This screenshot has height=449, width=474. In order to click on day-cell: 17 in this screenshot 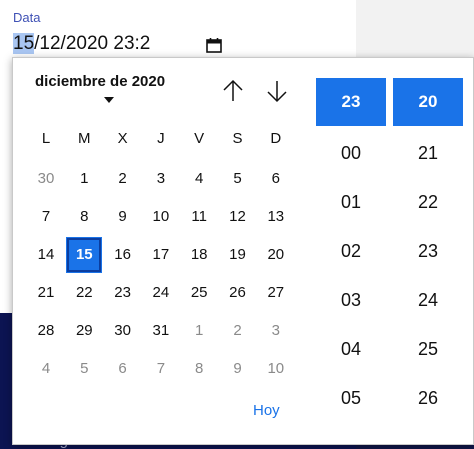, I will do `click(161, 255)`.